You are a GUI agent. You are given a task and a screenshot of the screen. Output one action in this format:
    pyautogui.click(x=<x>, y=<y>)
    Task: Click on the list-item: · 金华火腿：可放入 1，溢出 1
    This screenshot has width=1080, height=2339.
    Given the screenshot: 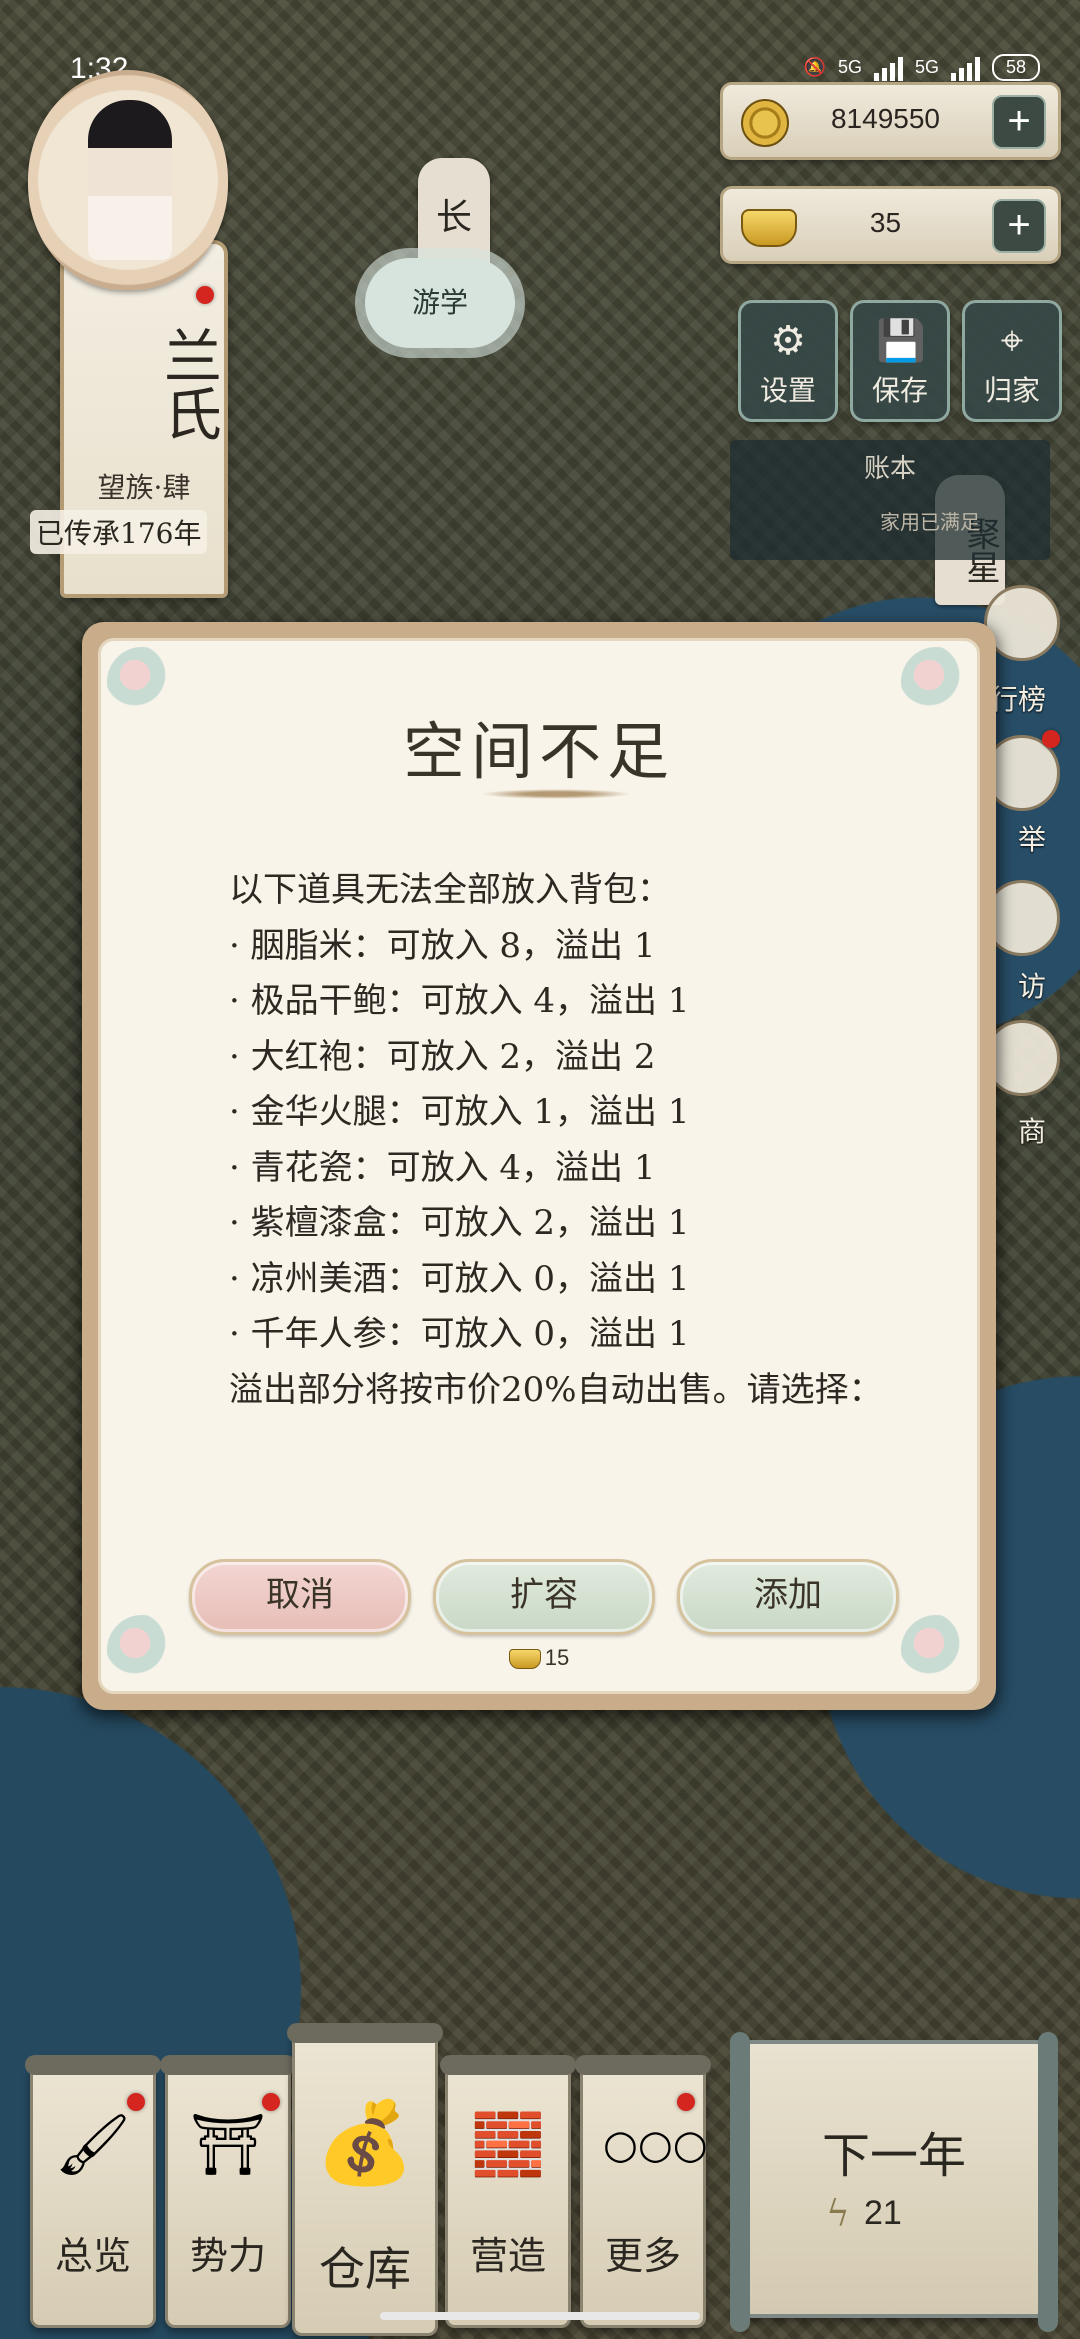 What is the action you would take?
    pyautogui.click(x=459, y=1112)
    